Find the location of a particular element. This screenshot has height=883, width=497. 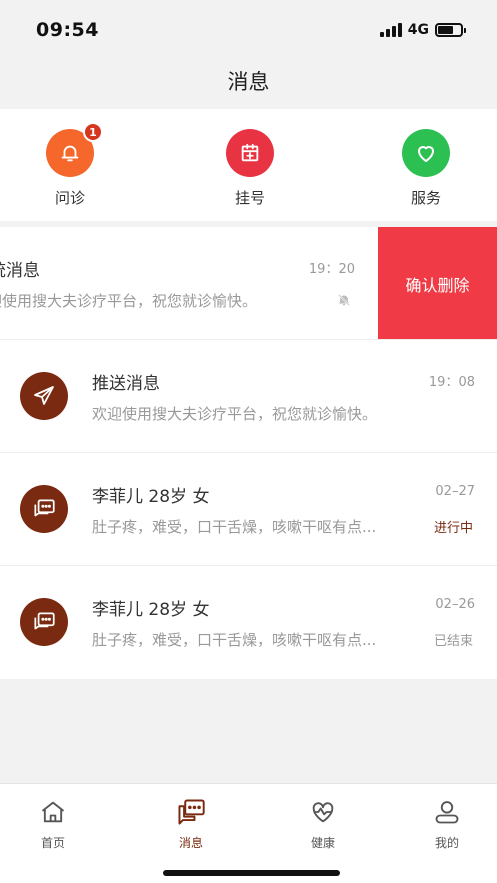

message-title: 推送消息 is located at coordinates (126, 384).